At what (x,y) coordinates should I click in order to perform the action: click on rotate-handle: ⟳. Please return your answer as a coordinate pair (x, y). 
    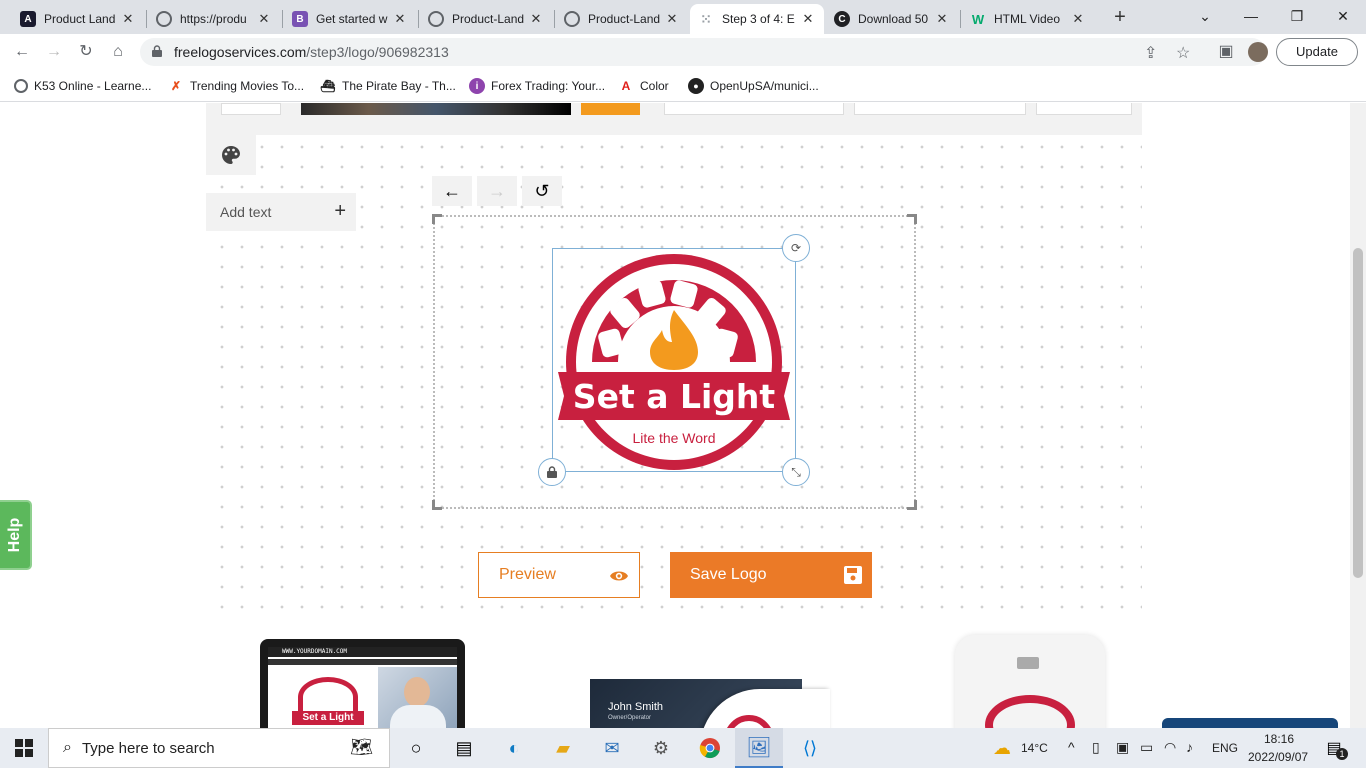
    Looking at the image, I should click on (796, 248).